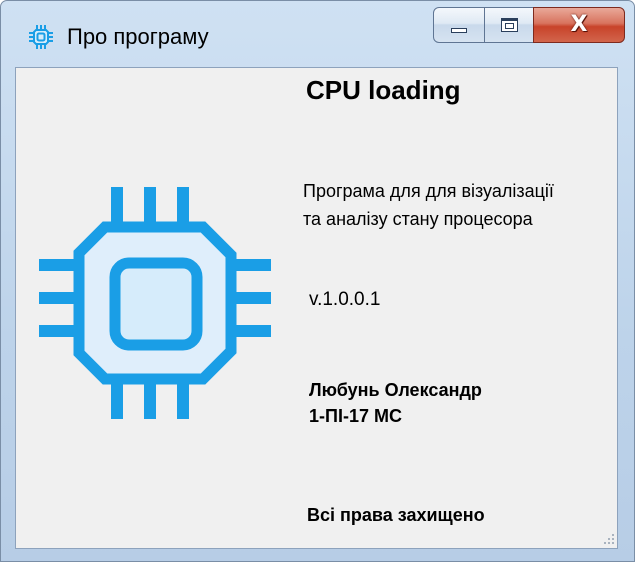  I want to click on author-info: Любунь Олександр 1-ПІ-17 МС, so click(395, 403).